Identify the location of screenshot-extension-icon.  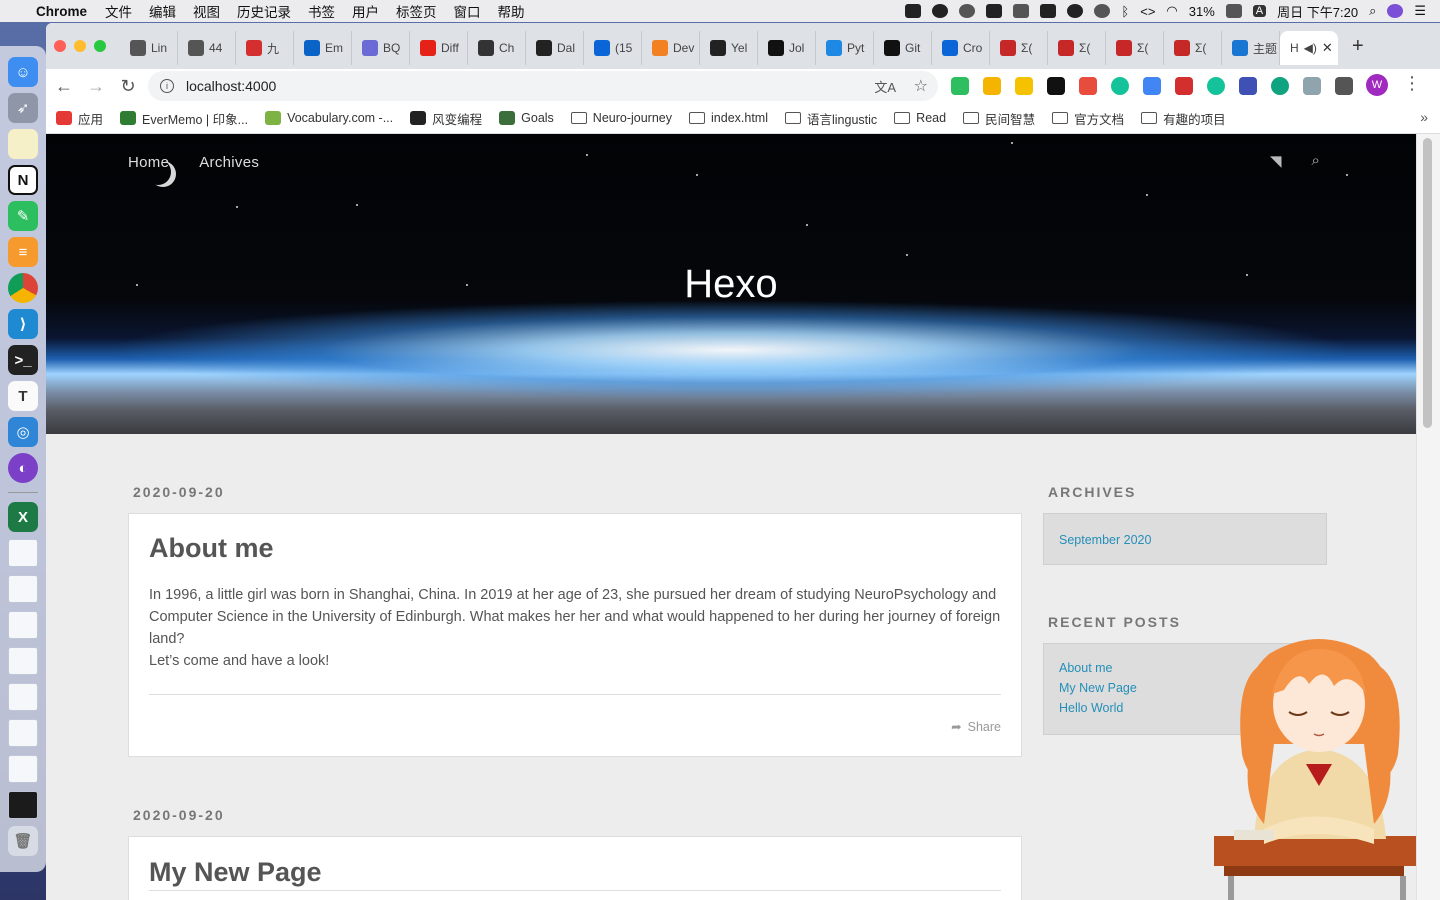
(1088, 86).